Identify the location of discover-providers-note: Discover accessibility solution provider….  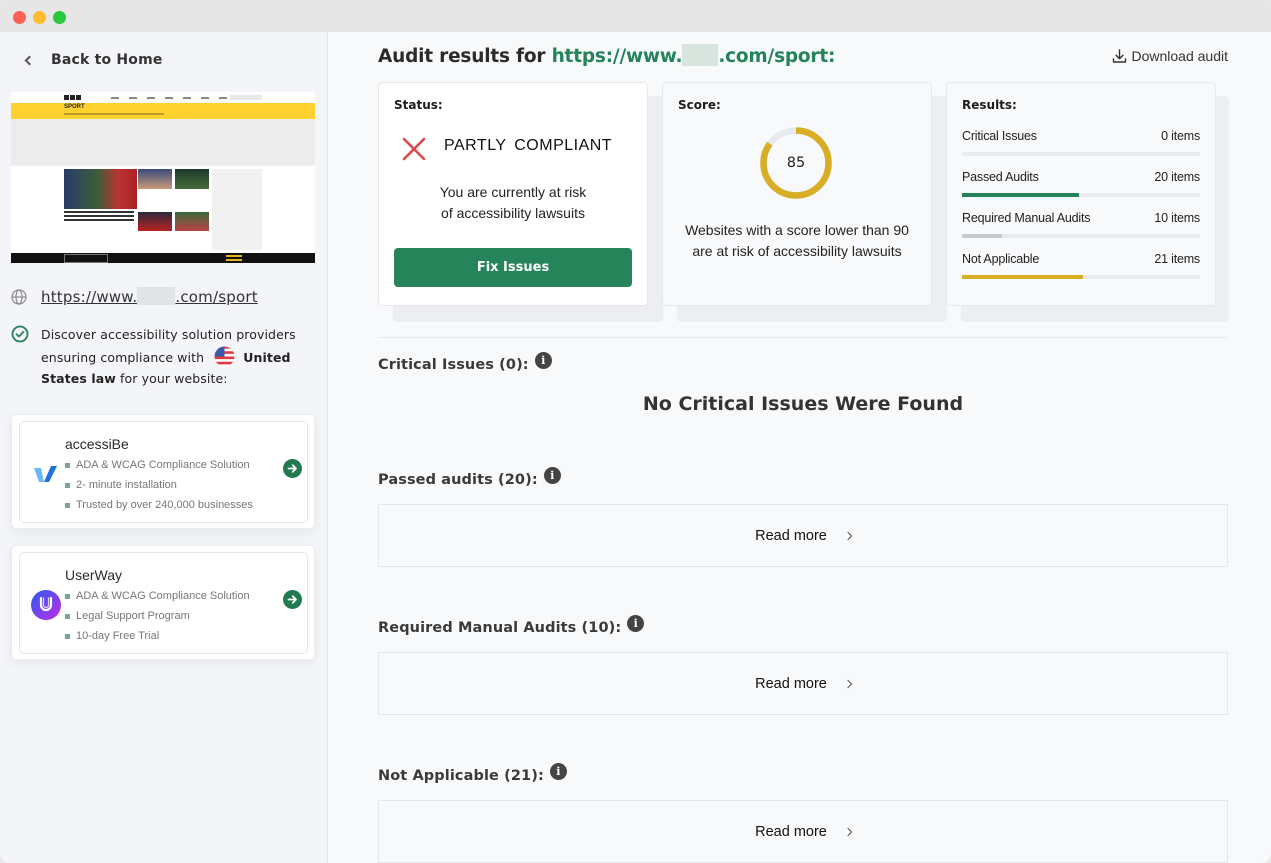
(163, 357).